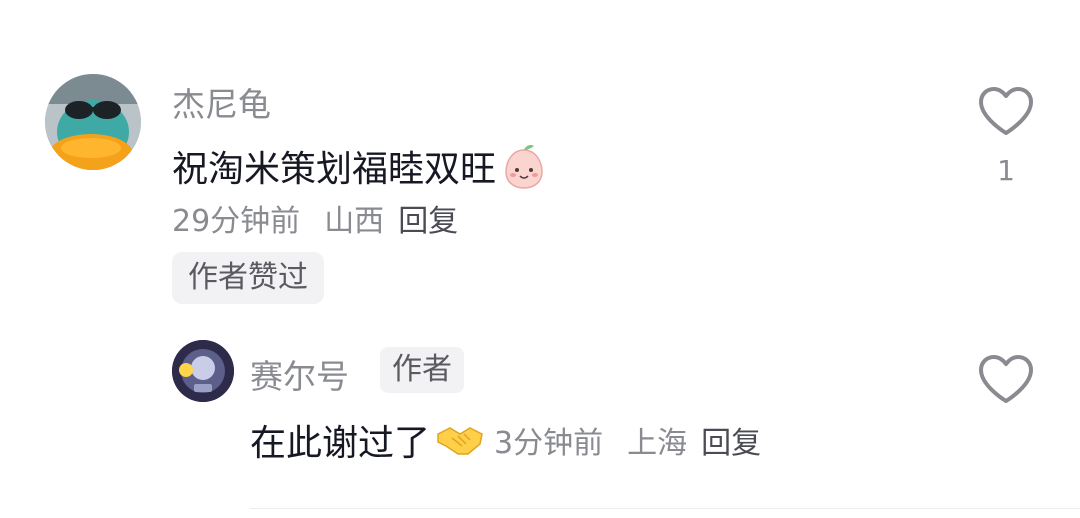 The height and width of the screenshot is (518, 1080). I want to click on comment-reply-button: 回复, so click(428, 218).